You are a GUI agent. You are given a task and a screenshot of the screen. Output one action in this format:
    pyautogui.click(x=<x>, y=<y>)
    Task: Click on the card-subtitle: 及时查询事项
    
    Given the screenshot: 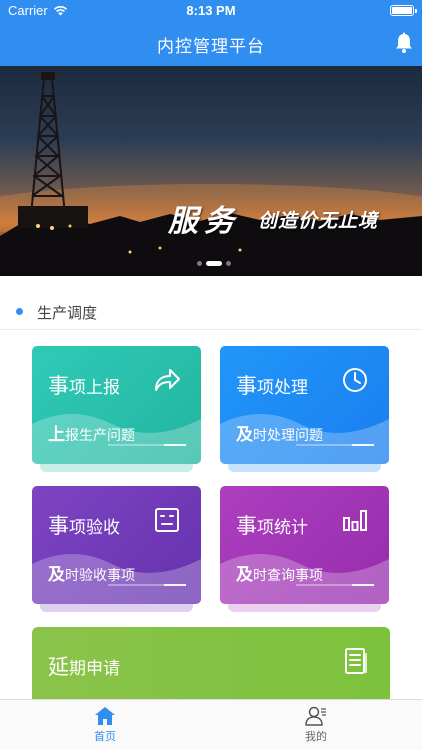 What is the action you would take?
    pyautogui.click(x=279, y=575)
    